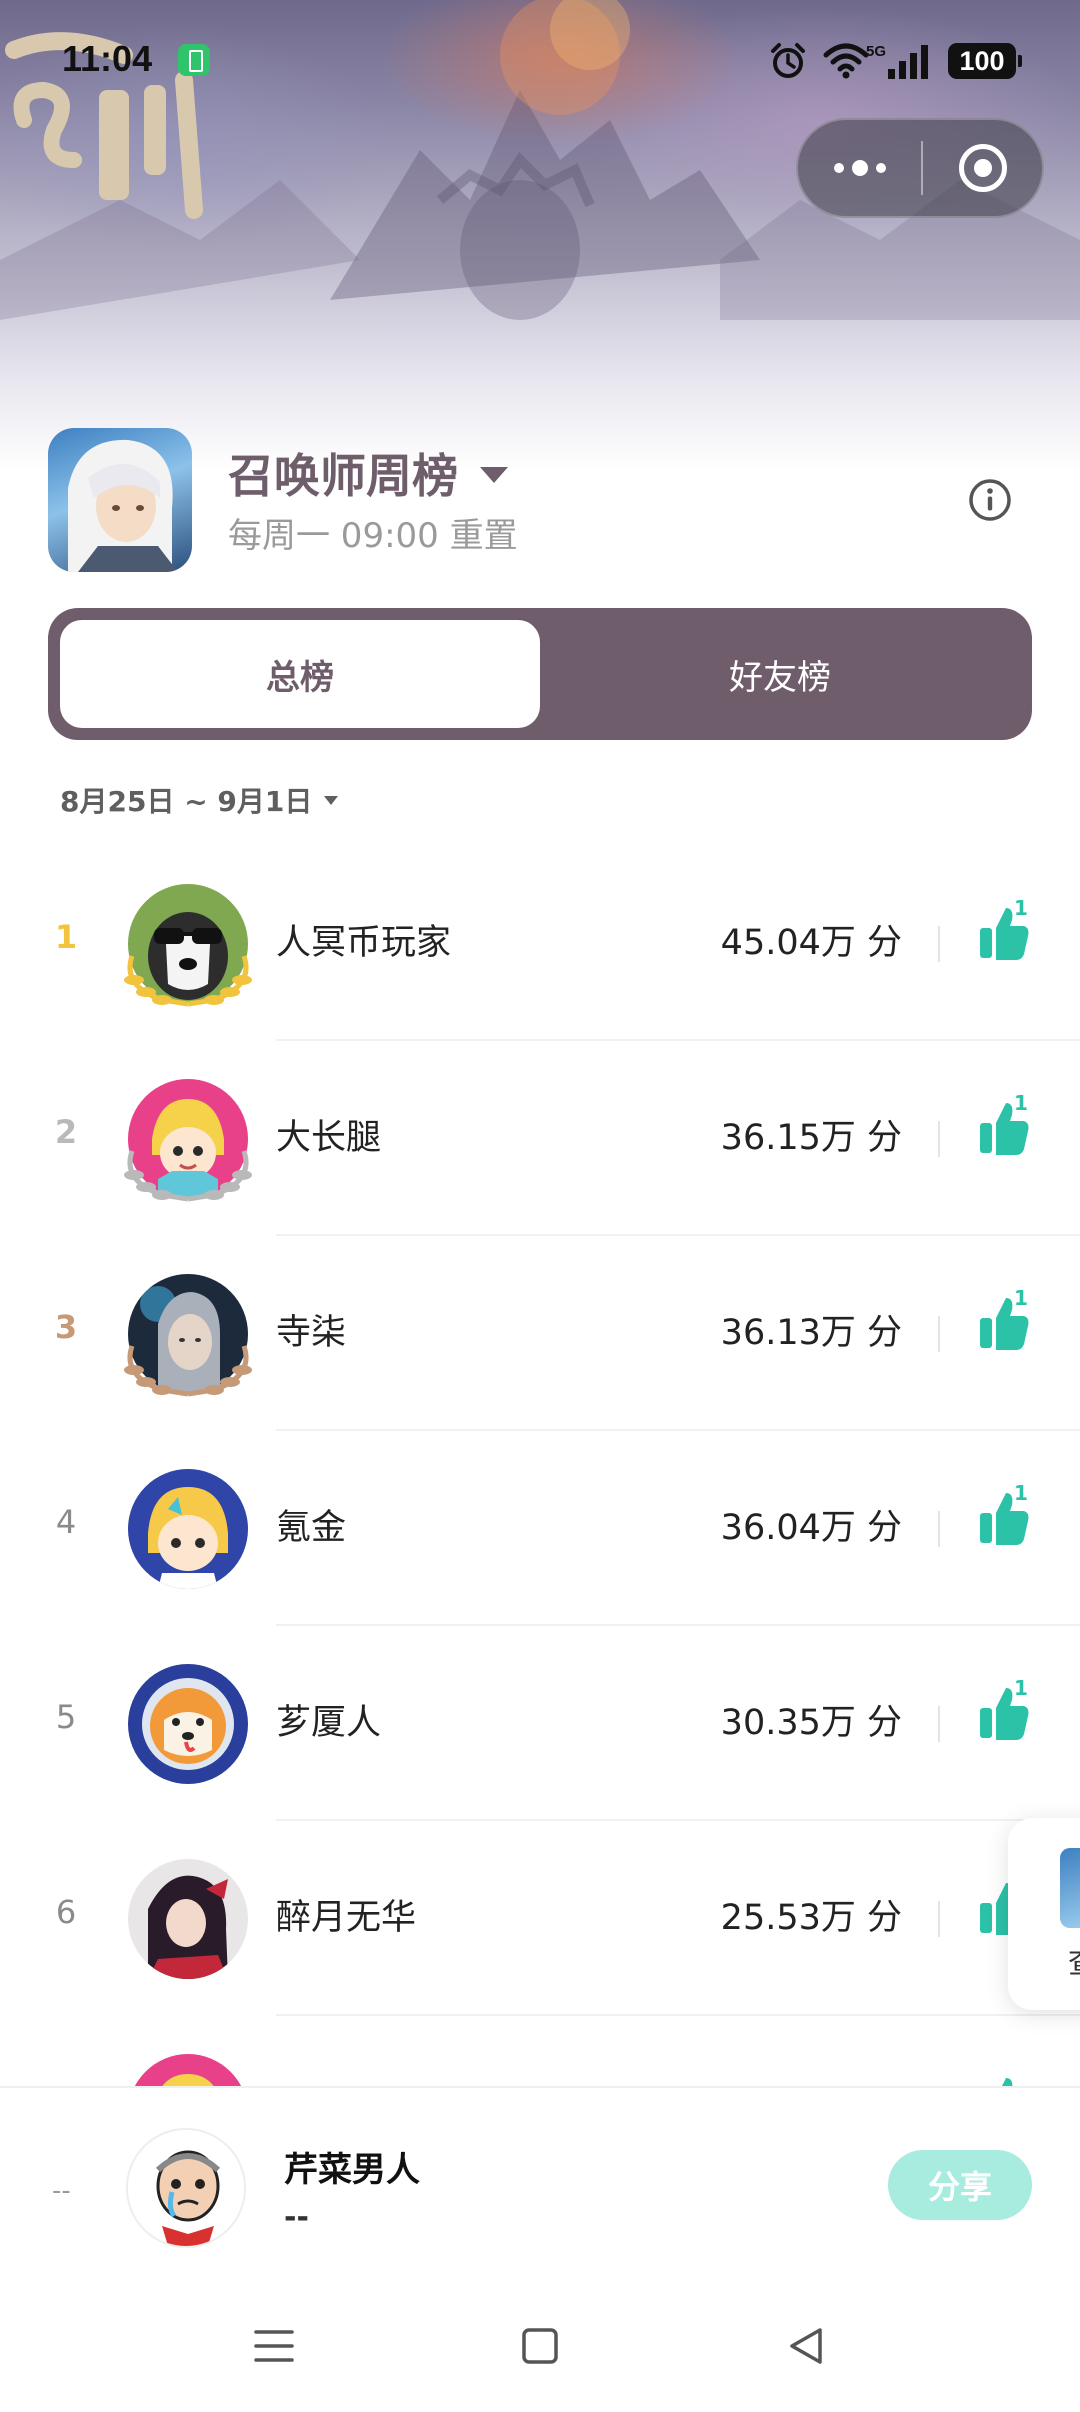 This screenshot has height=2412, width=1080. Describe the element at coordinates (66, 1327) in the screenshot. I see `rank-number: 3` at that location.